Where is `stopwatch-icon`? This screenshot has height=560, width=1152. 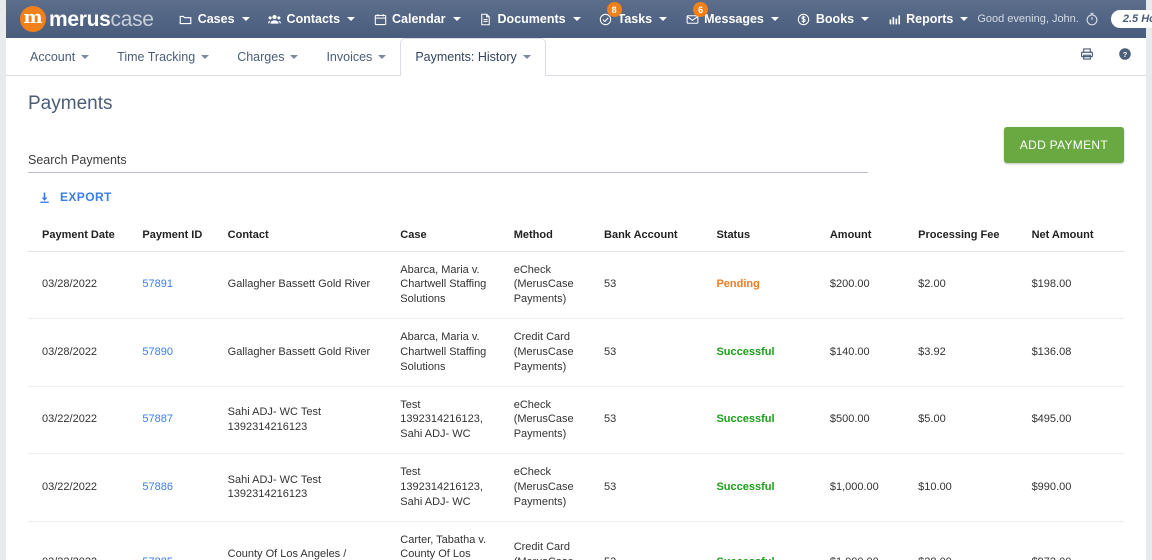 stopwatch-icon is located at coordinates (1092, 19).